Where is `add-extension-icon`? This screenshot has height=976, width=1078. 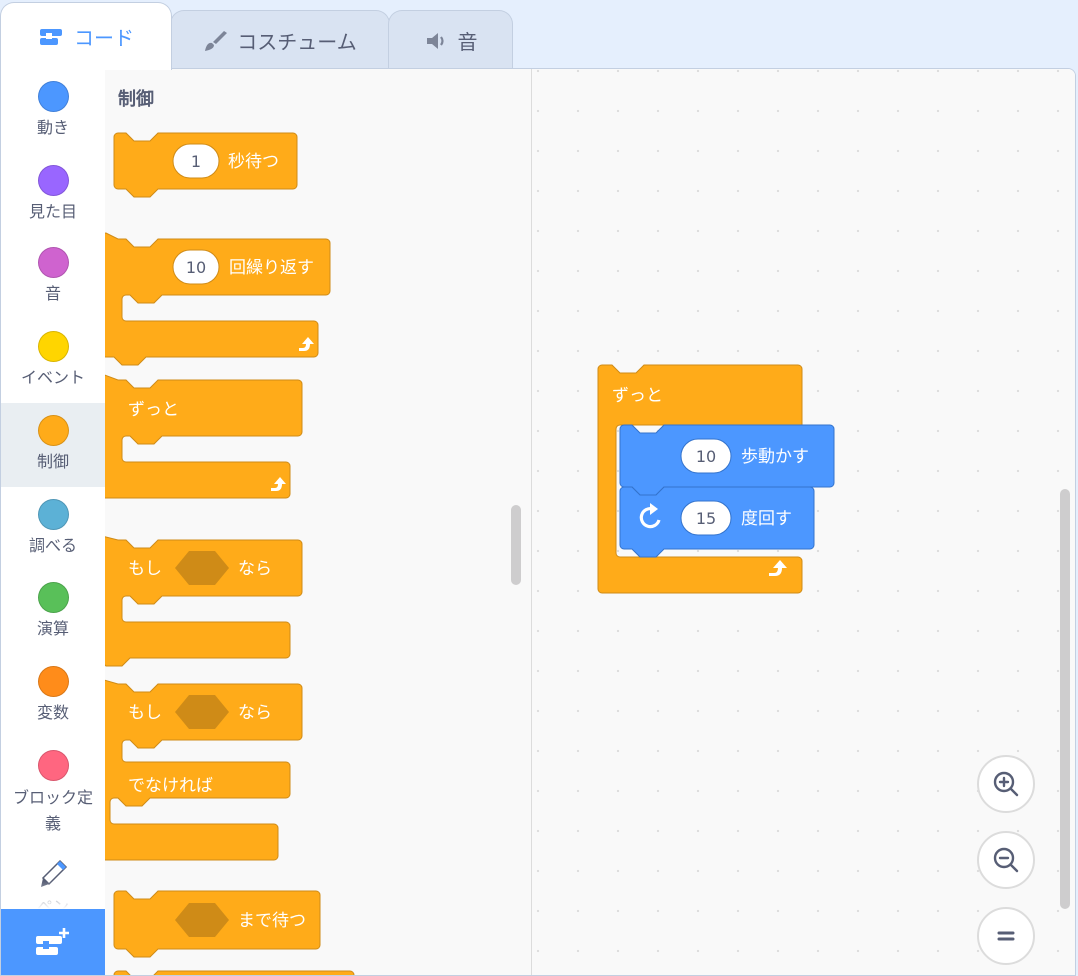
add-extension-icon is located at coordinates (52, 941).